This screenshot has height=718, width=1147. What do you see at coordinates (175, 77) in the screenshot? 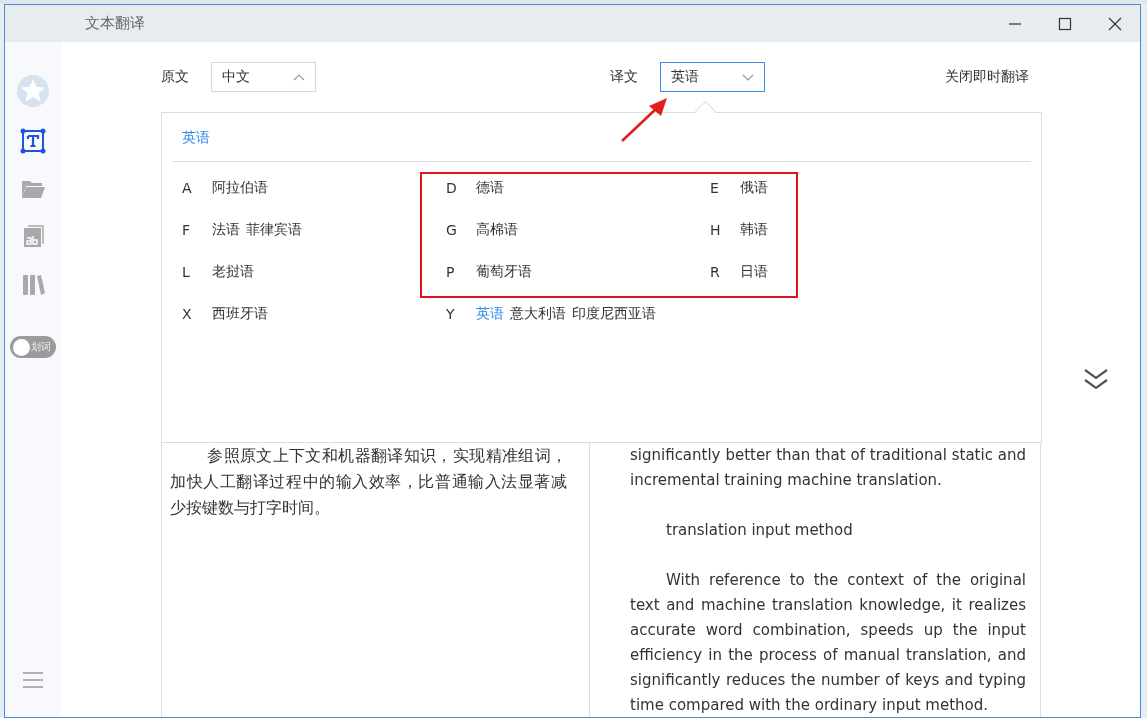
I see `source-language-label: 原文` at bounding box center [175, 77].